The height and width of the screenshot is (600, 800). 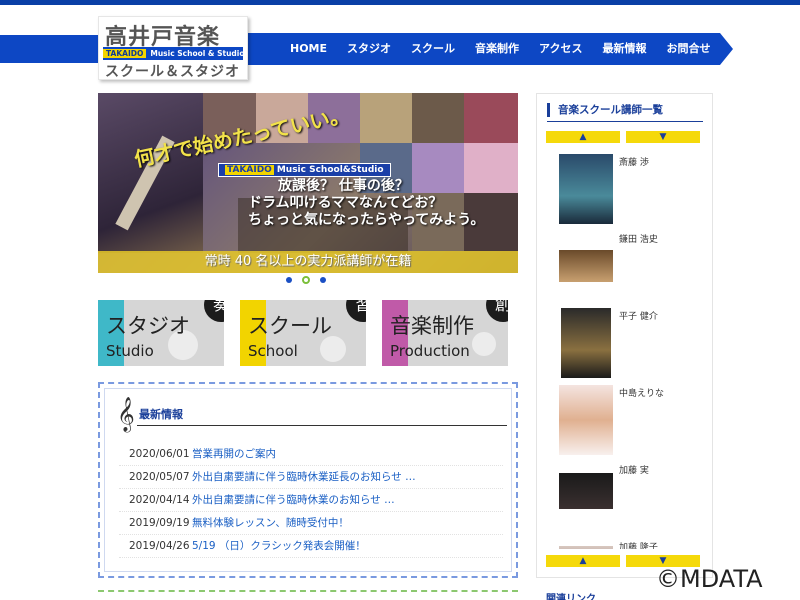 I want to click on news-date: 2020/04/14, so click(x=159, y=500).